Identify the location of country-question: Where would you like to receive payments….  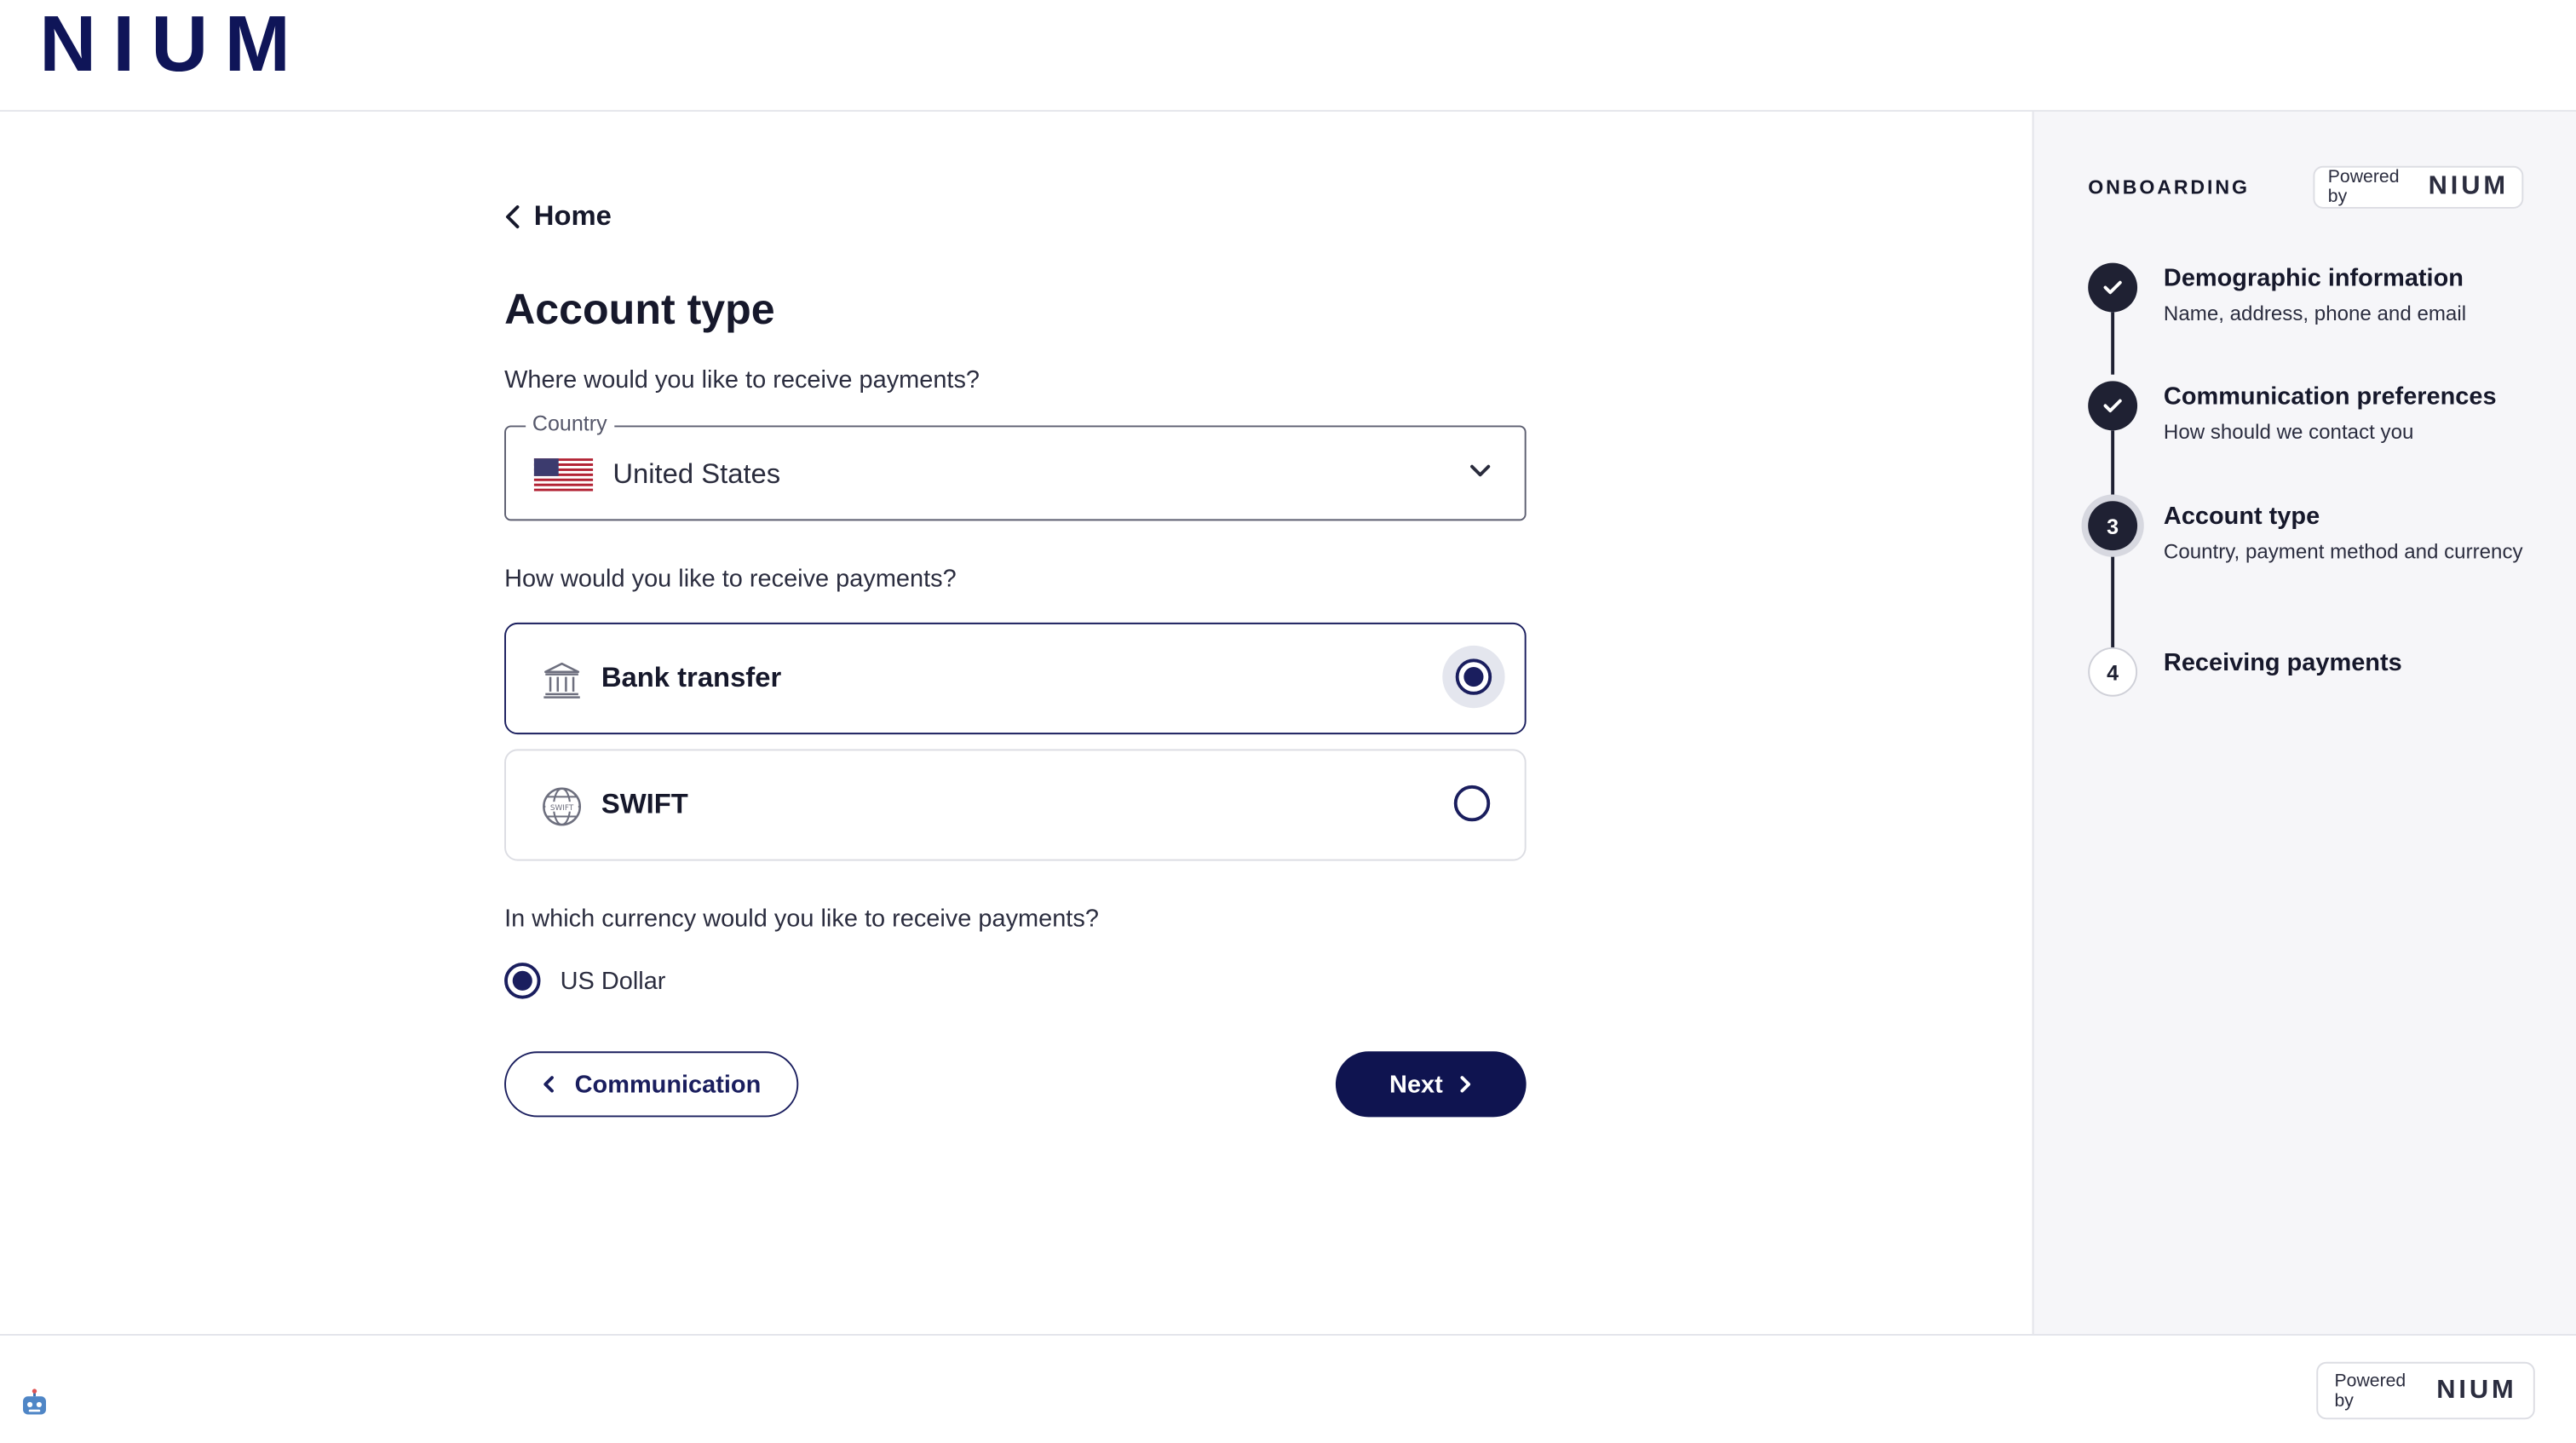
(742, 380).